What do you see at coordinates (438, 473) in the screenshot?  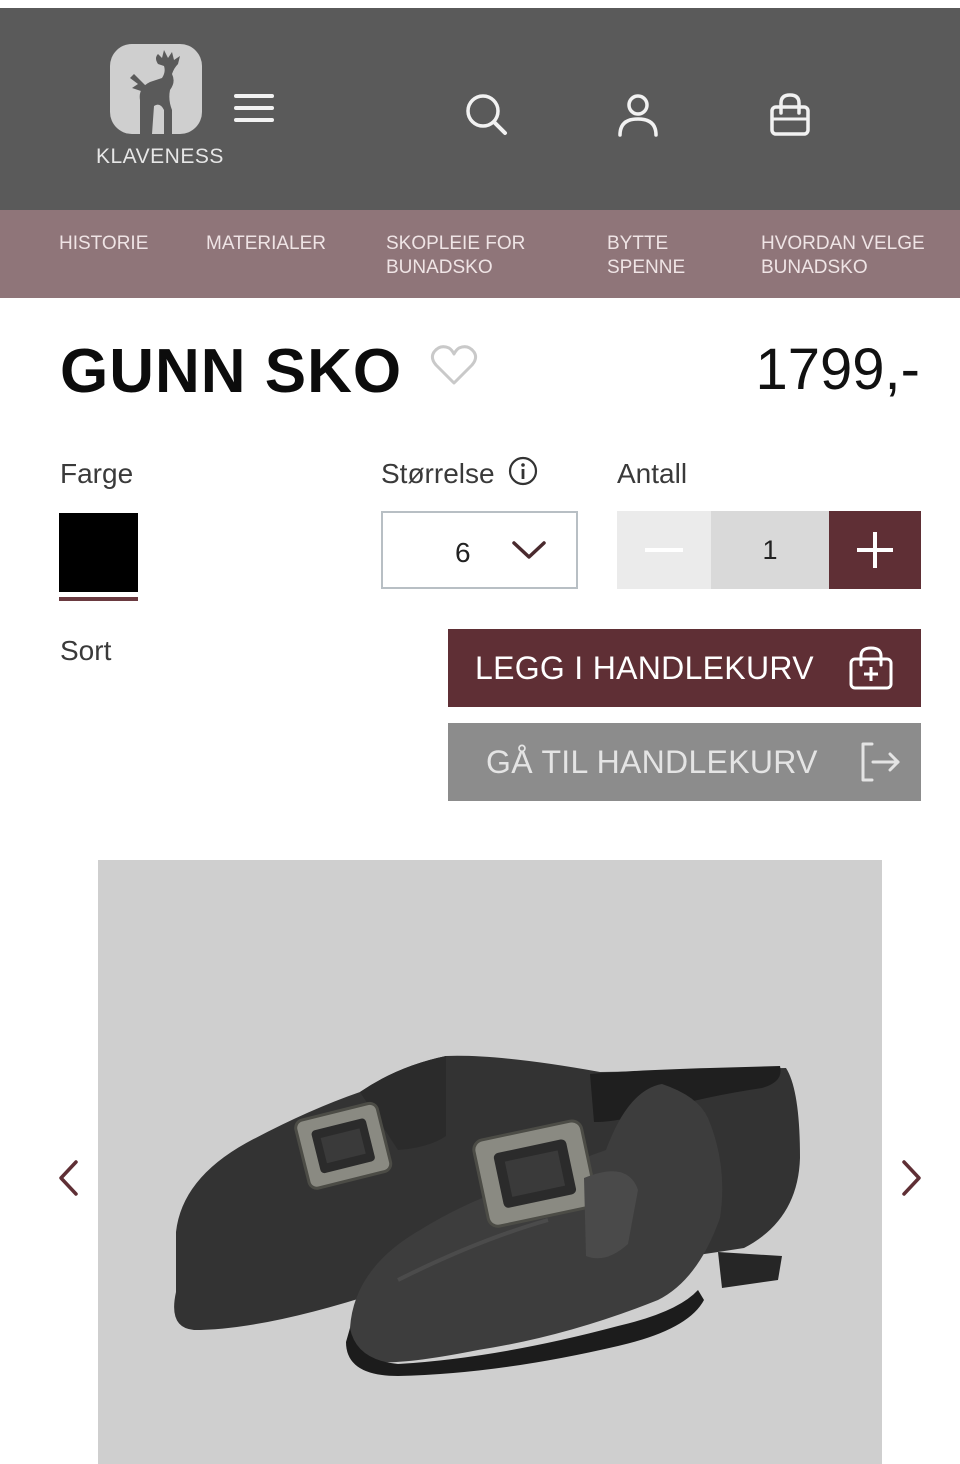 I see `size-label: Størrelse` at bounding box center [438, 473].